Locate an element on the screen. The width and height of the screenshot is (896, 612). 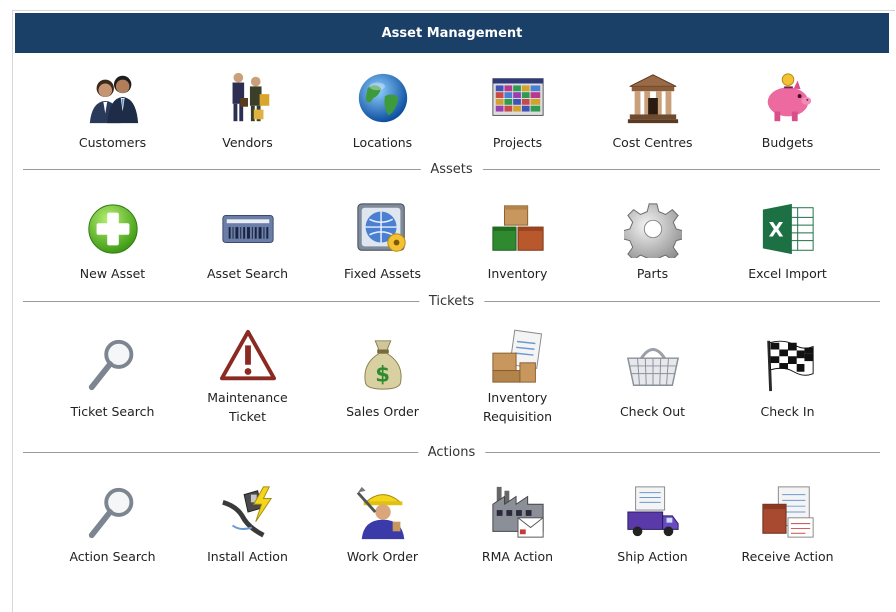
asset-search-label: Asset Search is located at coordinates (247, 273).